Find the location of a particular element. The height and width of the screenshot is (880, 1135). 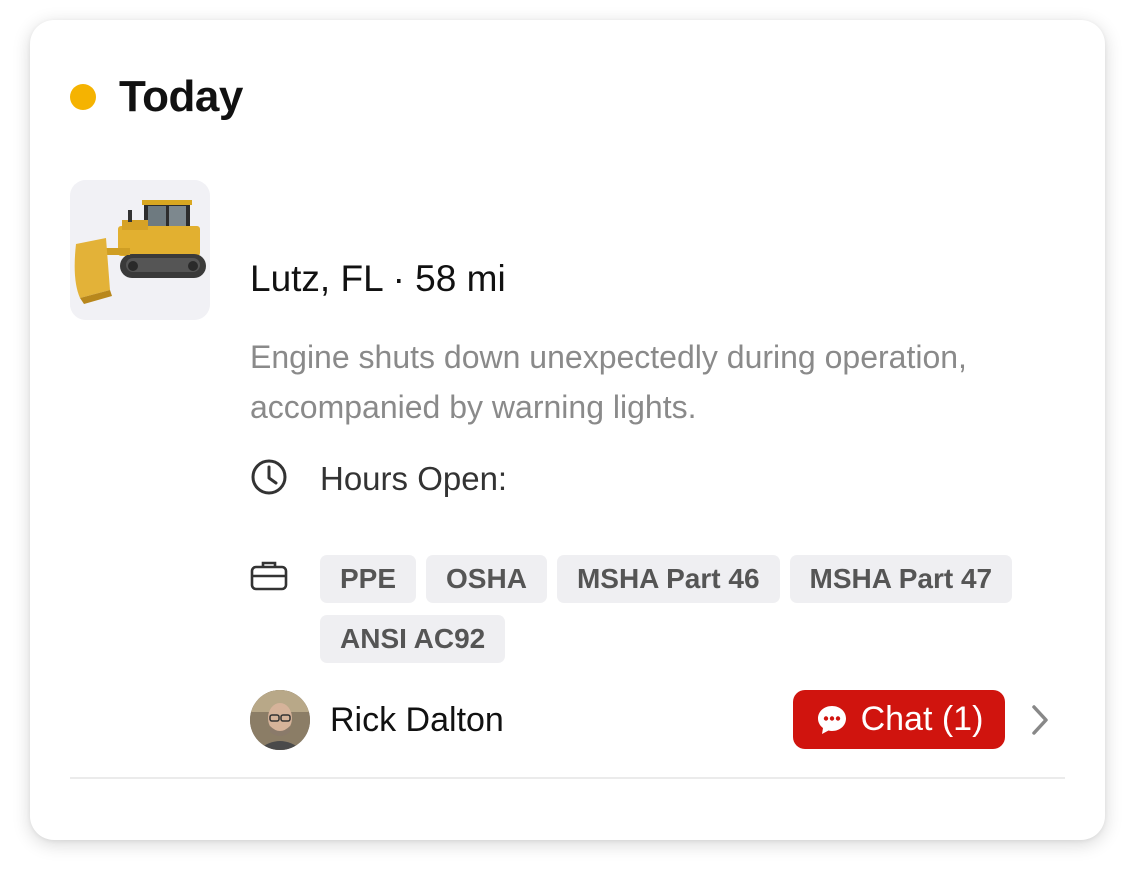

requirement-chip: MSHA Part 47 is located at coordinates (901, 579).